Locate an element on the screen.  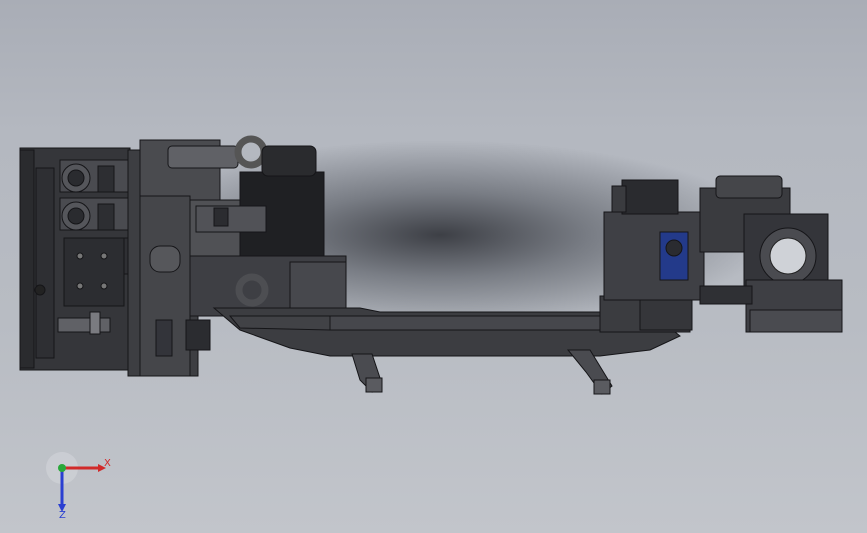
orientation-triad: X Z is located at coordinates (78, 486).